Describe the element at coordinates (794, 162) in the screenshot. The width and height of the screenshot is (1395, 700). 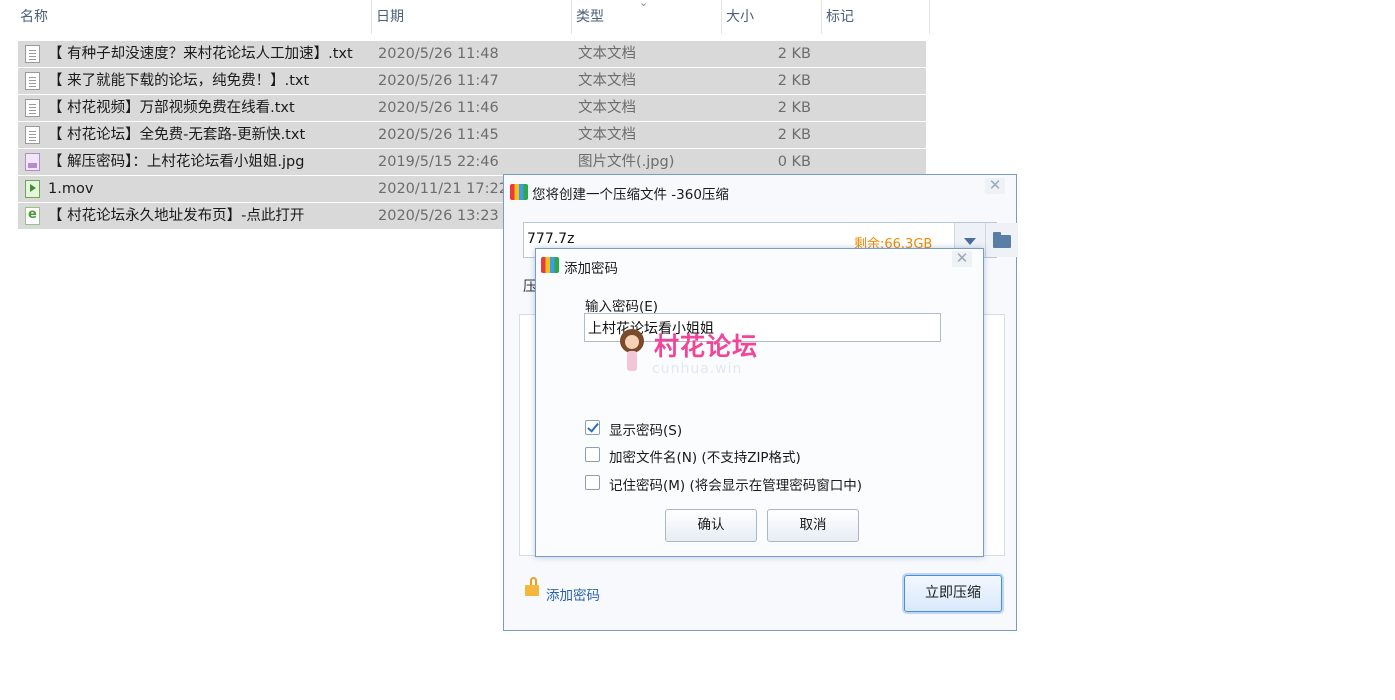
I see `file-size: 0 KB` at that location.